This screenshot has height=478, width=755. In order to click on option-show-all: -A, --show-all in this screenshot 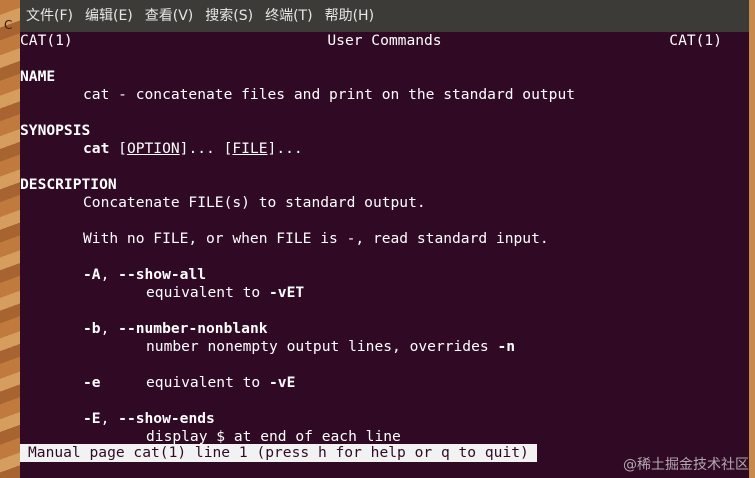, I will do `click(144, 275)`.